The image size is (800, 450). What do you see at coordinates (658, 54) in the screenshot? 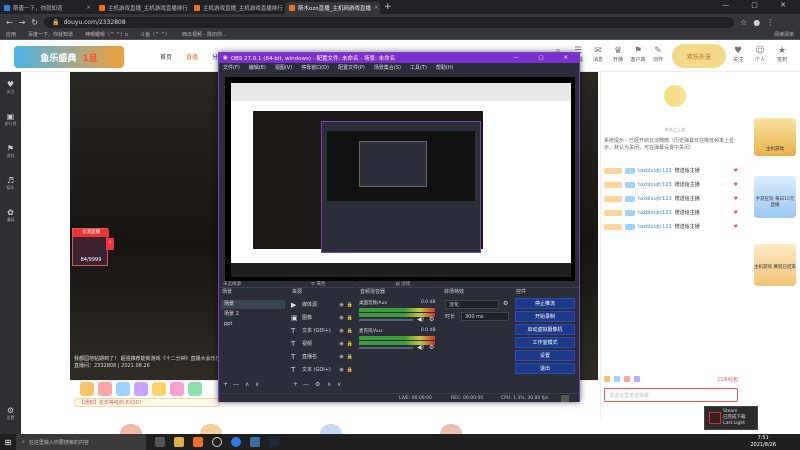
I see `nav-icon-item: ✎ 创作` at bounding box center [658, 54].